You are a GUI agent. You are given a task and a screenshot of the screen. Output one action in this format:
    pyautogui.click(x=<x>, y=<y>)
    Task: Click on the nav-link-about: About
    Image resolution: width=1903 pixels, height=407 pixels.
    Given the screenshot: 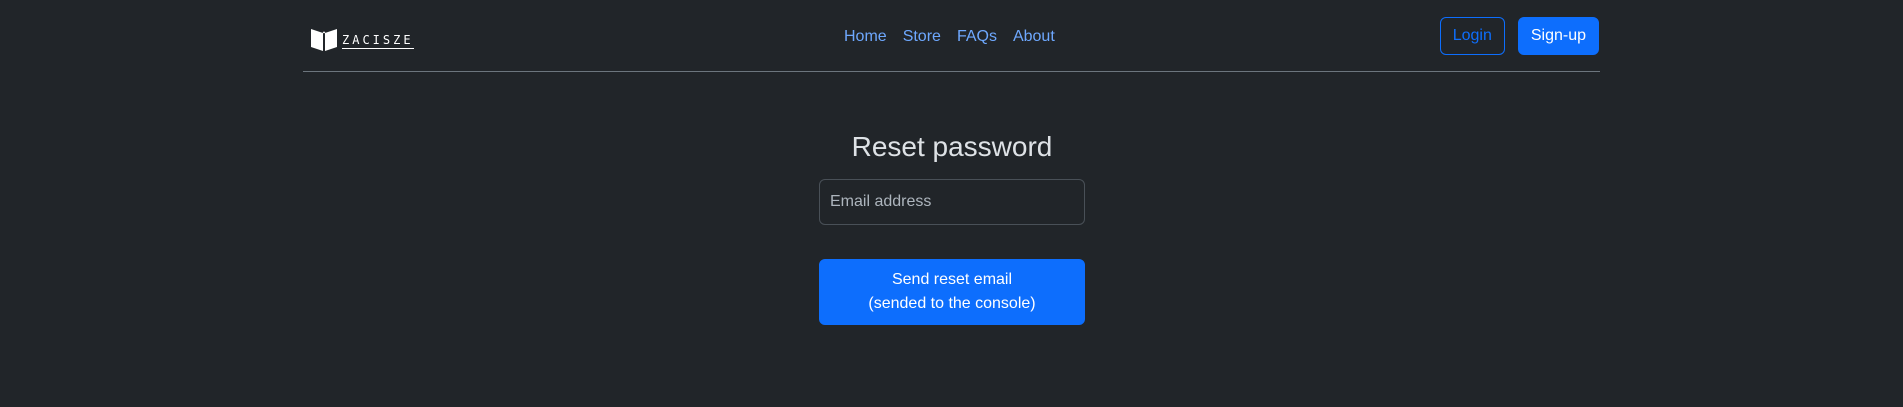 What is the action you would take?
    pyautogui.click(x=1034, y=37)
    